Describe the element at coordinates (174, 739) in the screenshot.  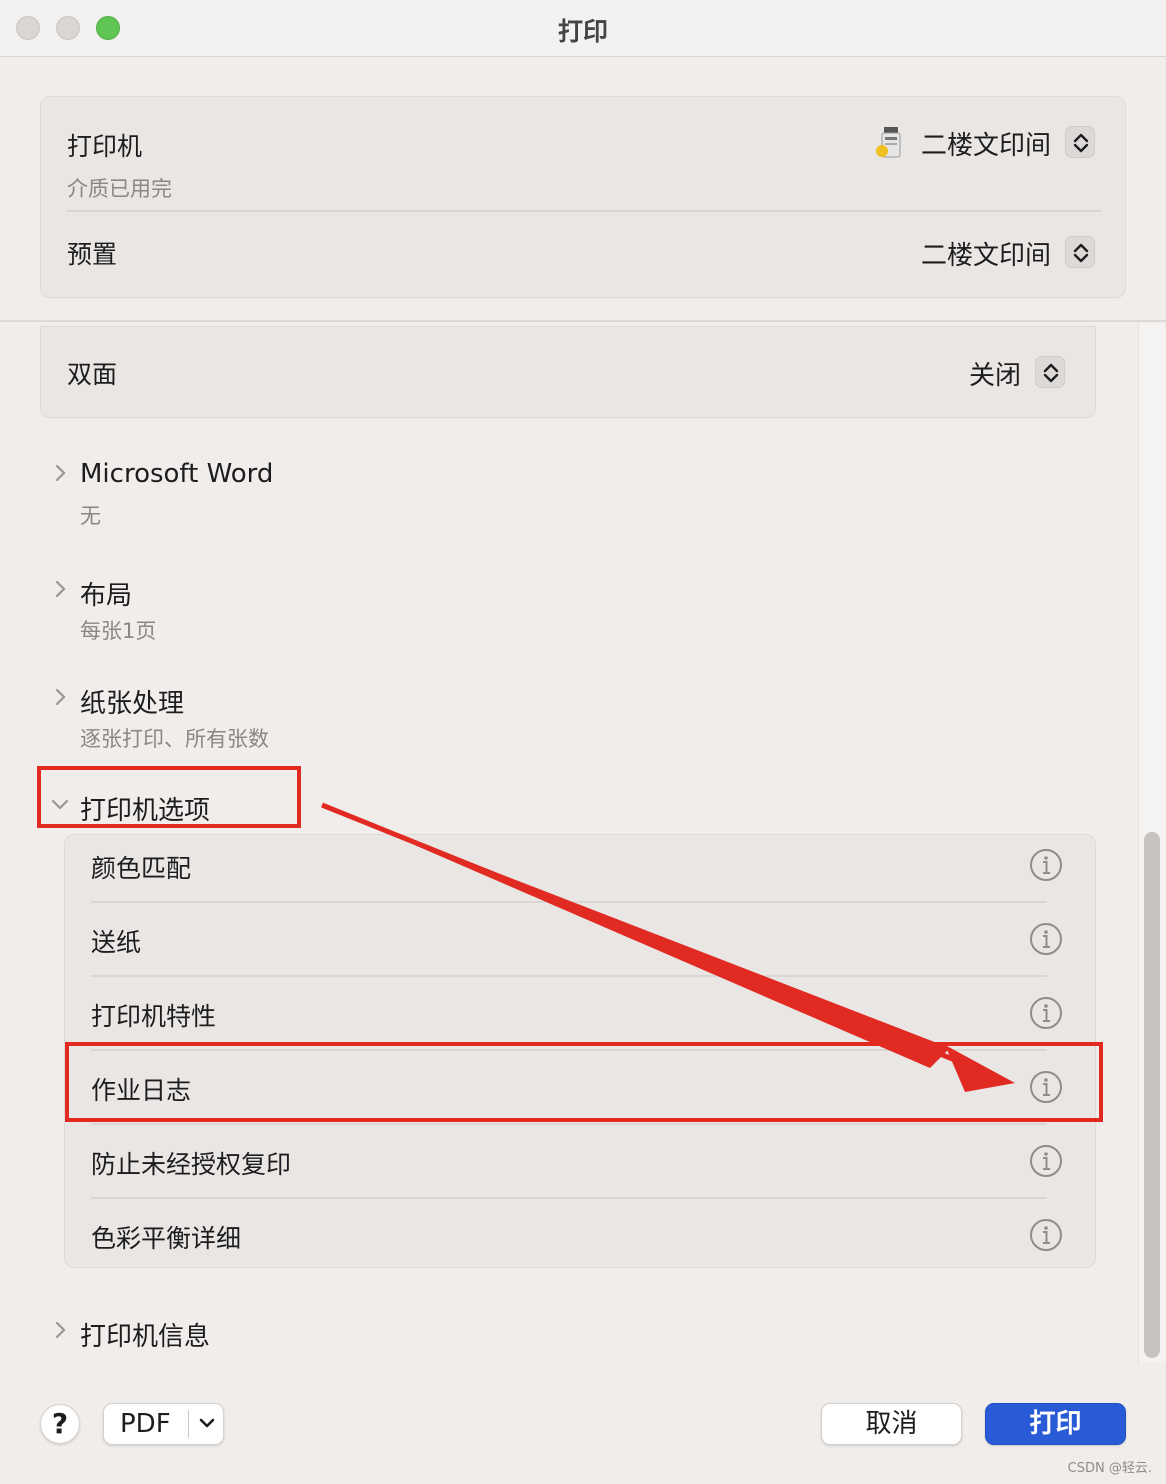
I see `section-paper-handling-subtitle: 逐张打印、所有张数` at that location.